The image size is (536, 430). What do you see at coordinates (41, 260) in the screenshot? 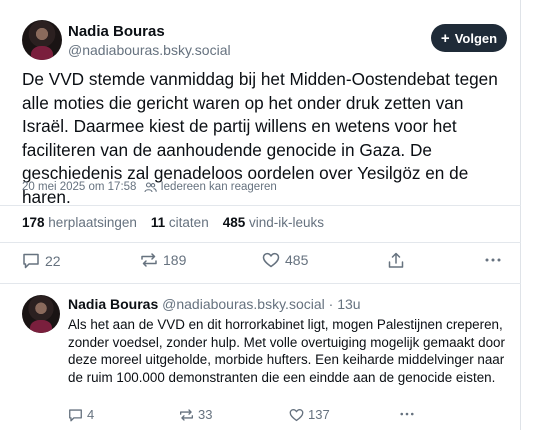
I see `reply-button: 22` at bounding box center [41, 260].